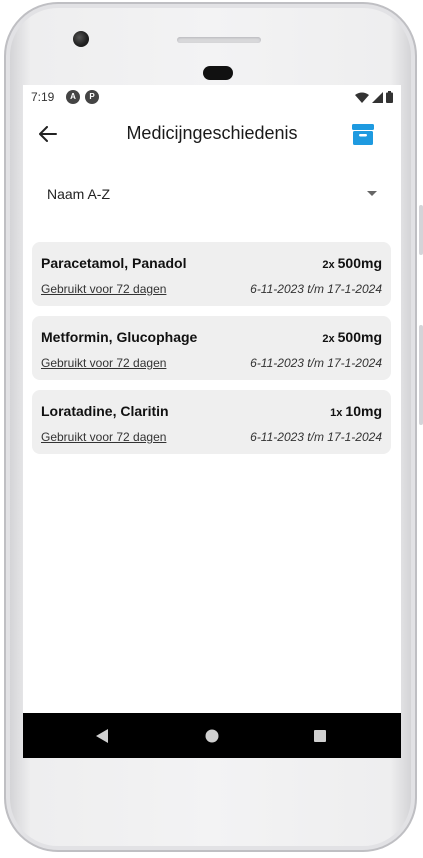 The height and width of the screenshot is (858, 423). What do you see at coordinates (421, 230) in the screenshot?
I see `volume-button` at bounding box center [421, 230].